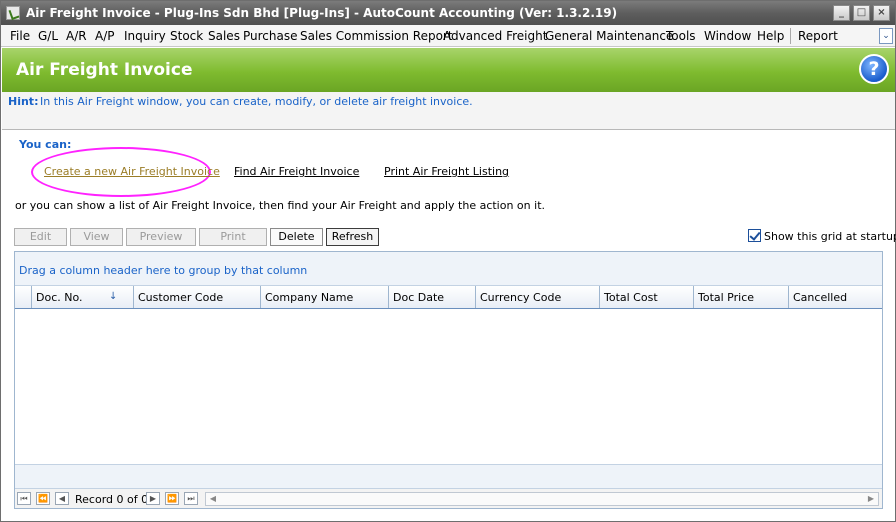 Image resolution: width=896 pixels, height=522 pixels. Describe the element at coordinates (20, 36) in the screenshot. I see `menu-file: File` at that location.